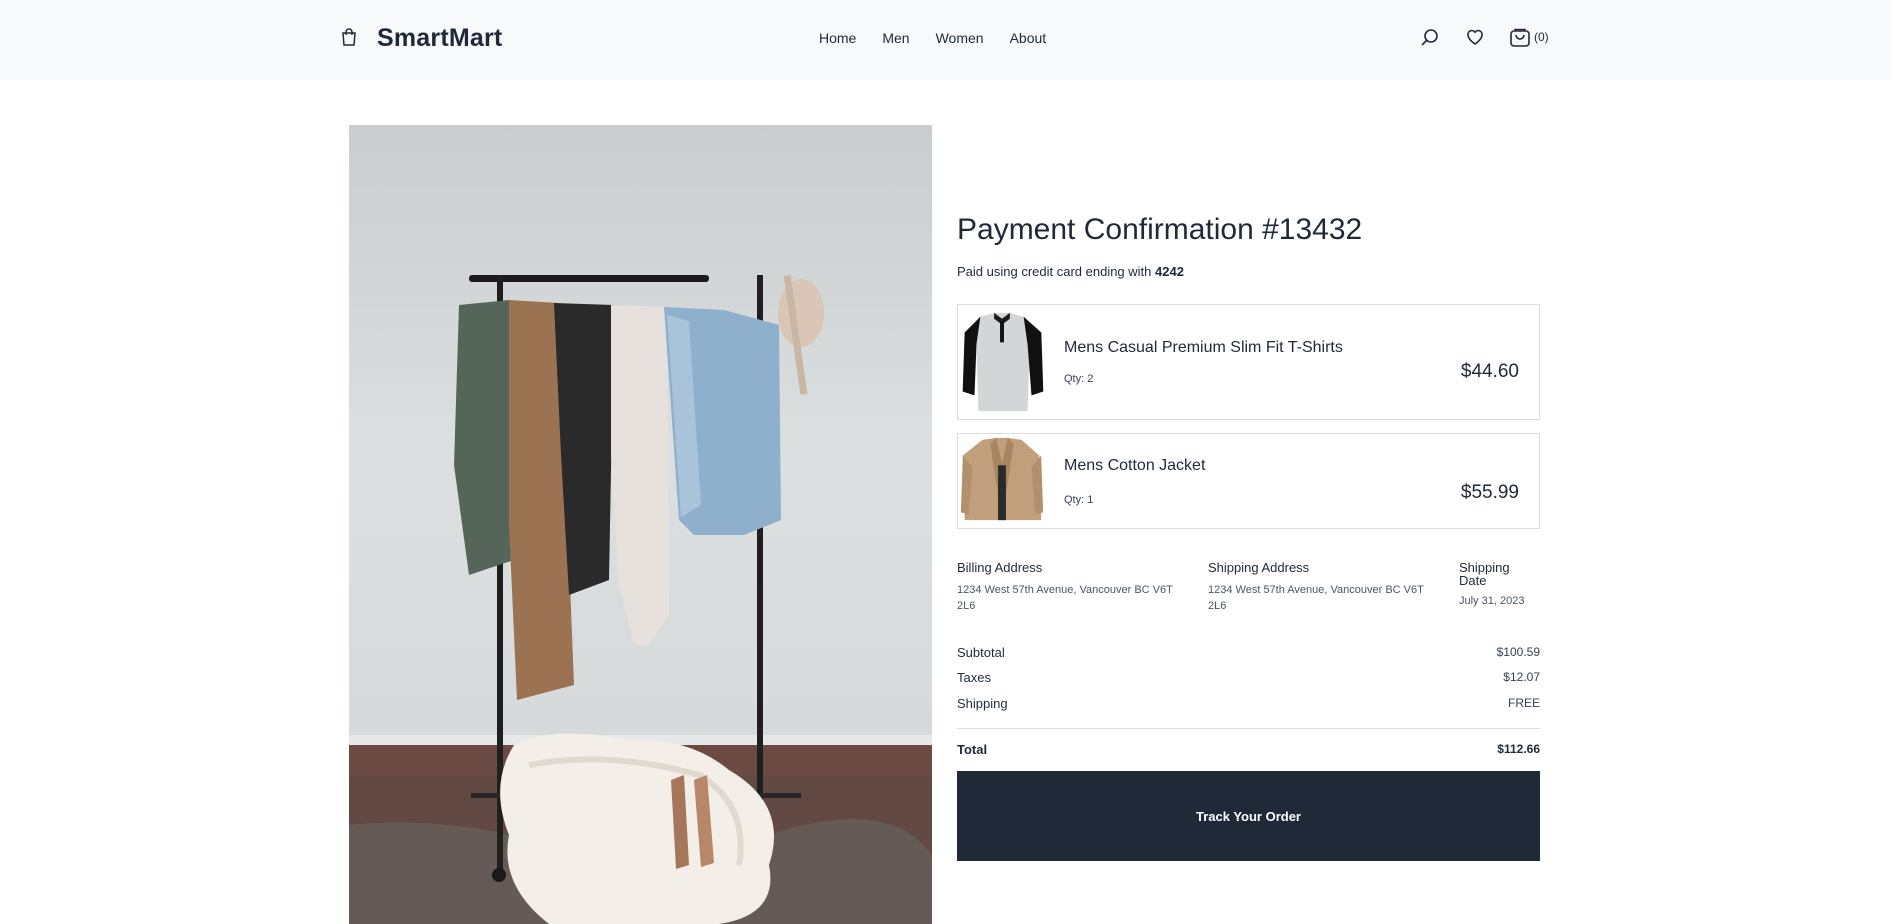 The image size is (1891, 924). What do you see at coordinates (1520, 37) in the screenshot?
I see `cart-icon` at bounding box center [1520, 37].